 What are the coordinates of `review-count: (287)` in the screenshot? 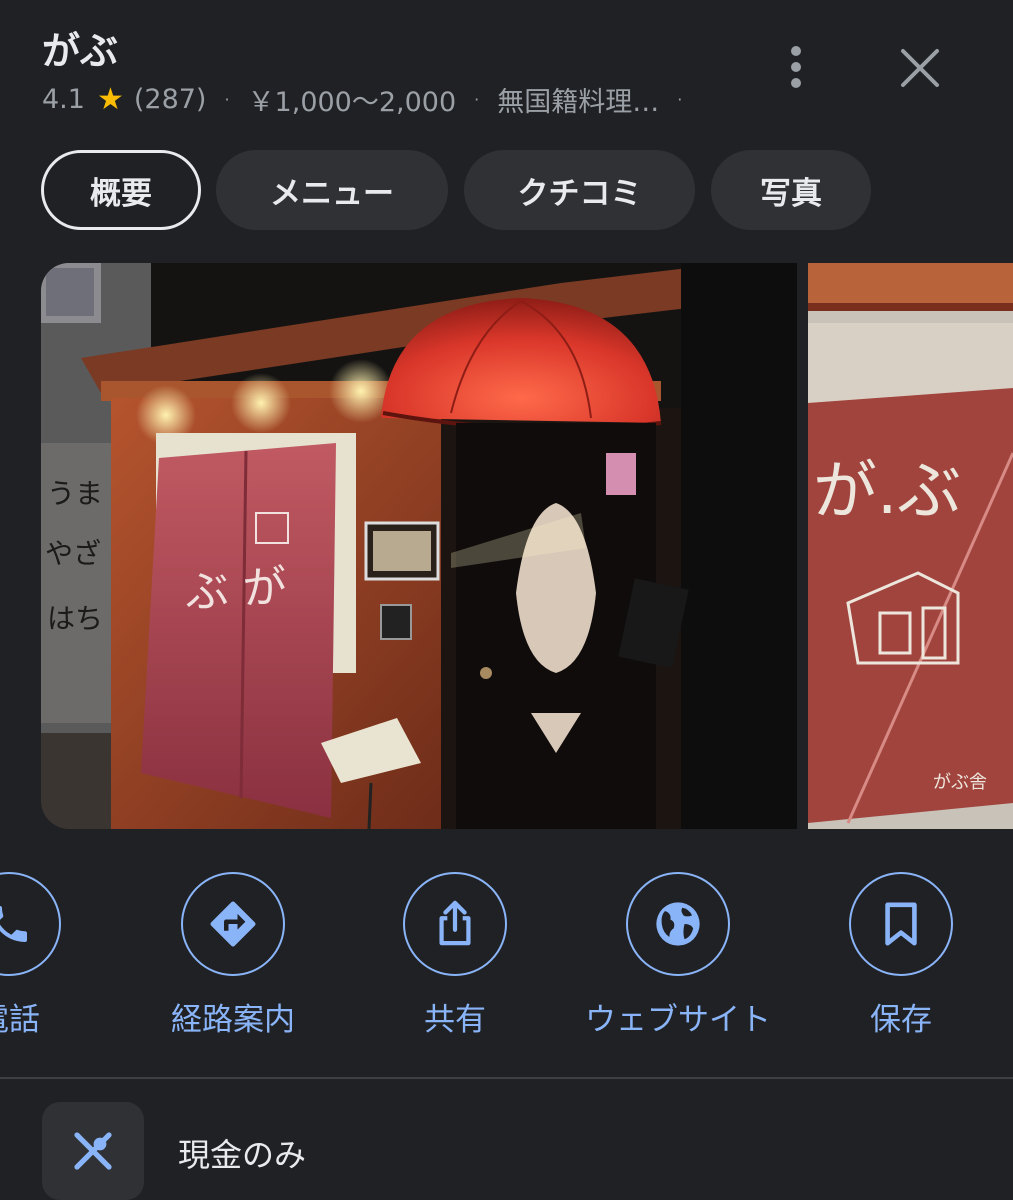 It's located at (170, 99).